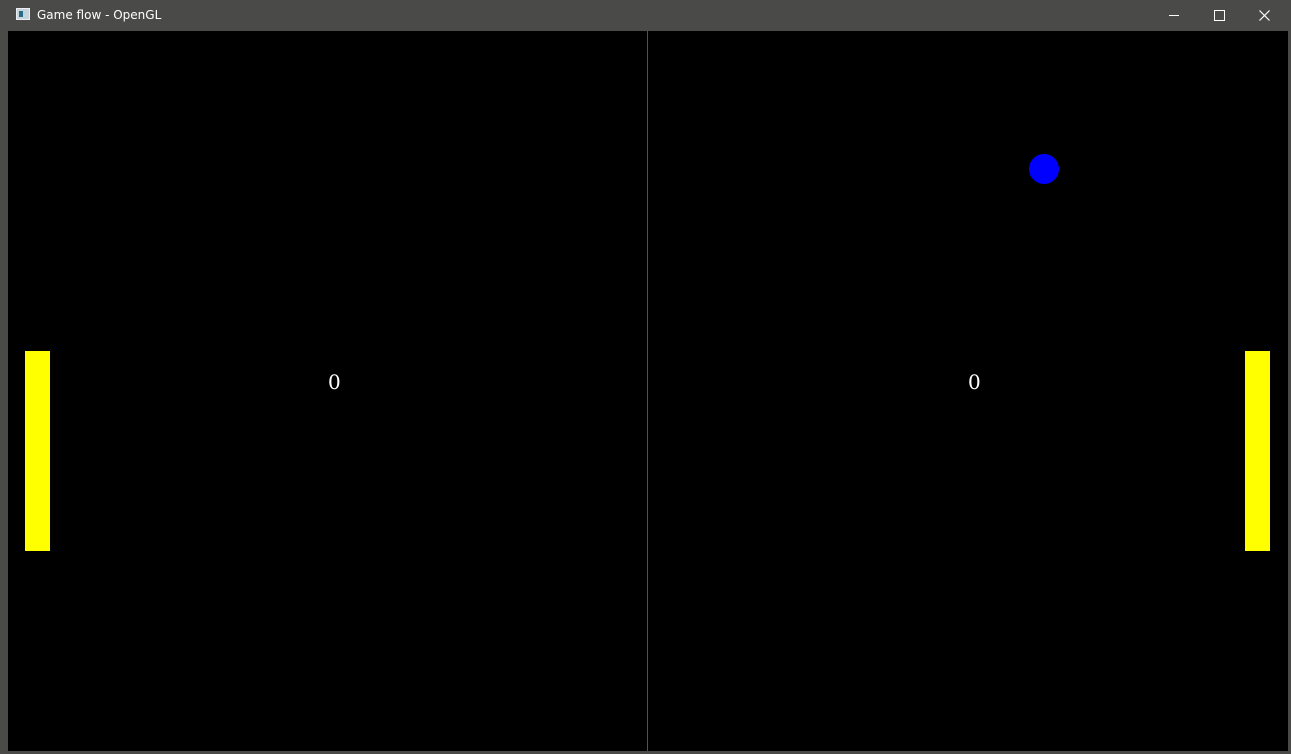  What do you see at coordinates (1257, 451) in the screenshot?
I see `right-paddle` at bounding box center [1257, 451].